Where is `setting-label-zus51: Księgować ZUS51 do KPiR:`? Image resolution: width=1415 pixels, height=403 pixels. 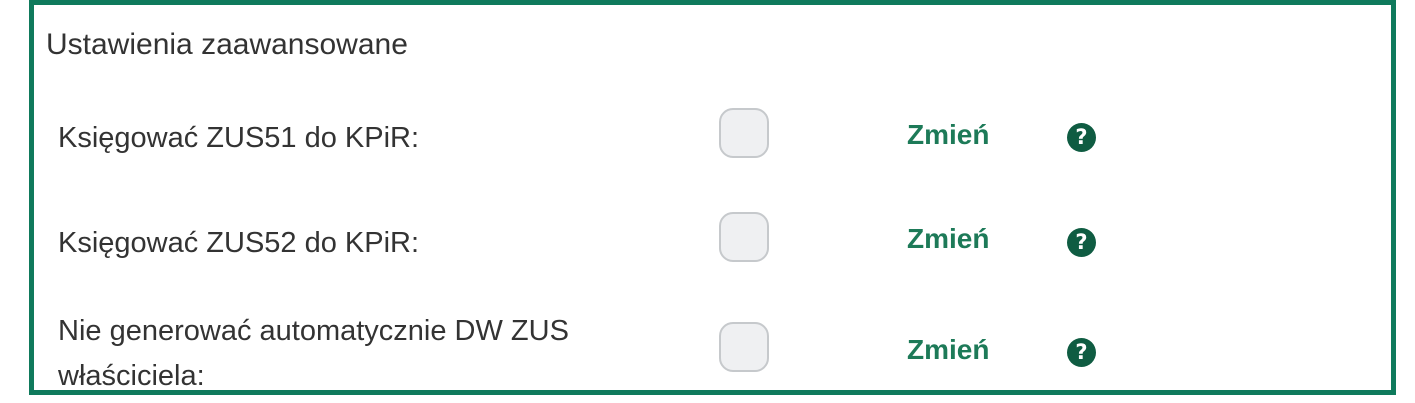 setting-label-zus51: Księgować ZUS51 do KPiR: is located at coordinates (239, 138).